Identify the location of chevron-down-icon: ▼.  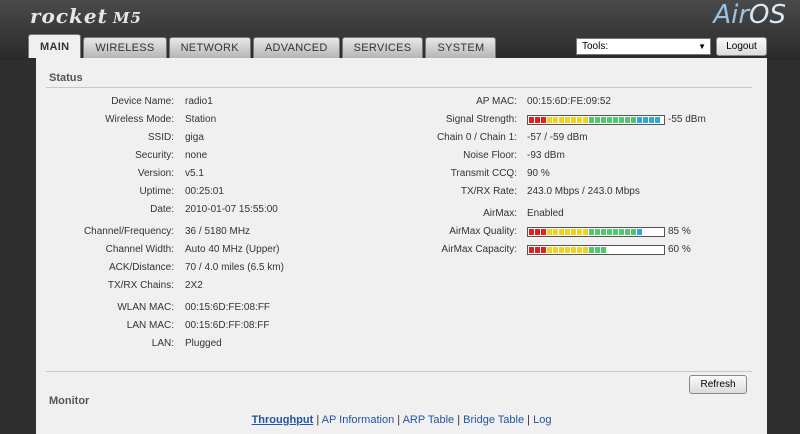
(702, 46).